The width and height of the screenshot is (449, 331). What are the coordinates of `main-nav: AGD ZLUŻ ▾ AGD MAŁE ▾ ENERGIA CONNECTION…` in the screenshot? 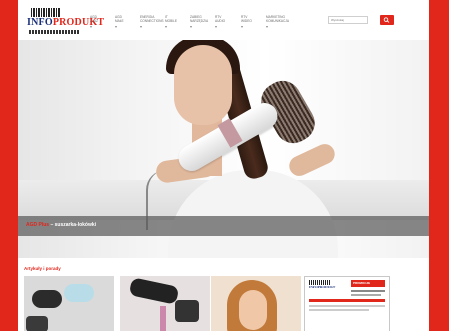 It's located at (197, 27).